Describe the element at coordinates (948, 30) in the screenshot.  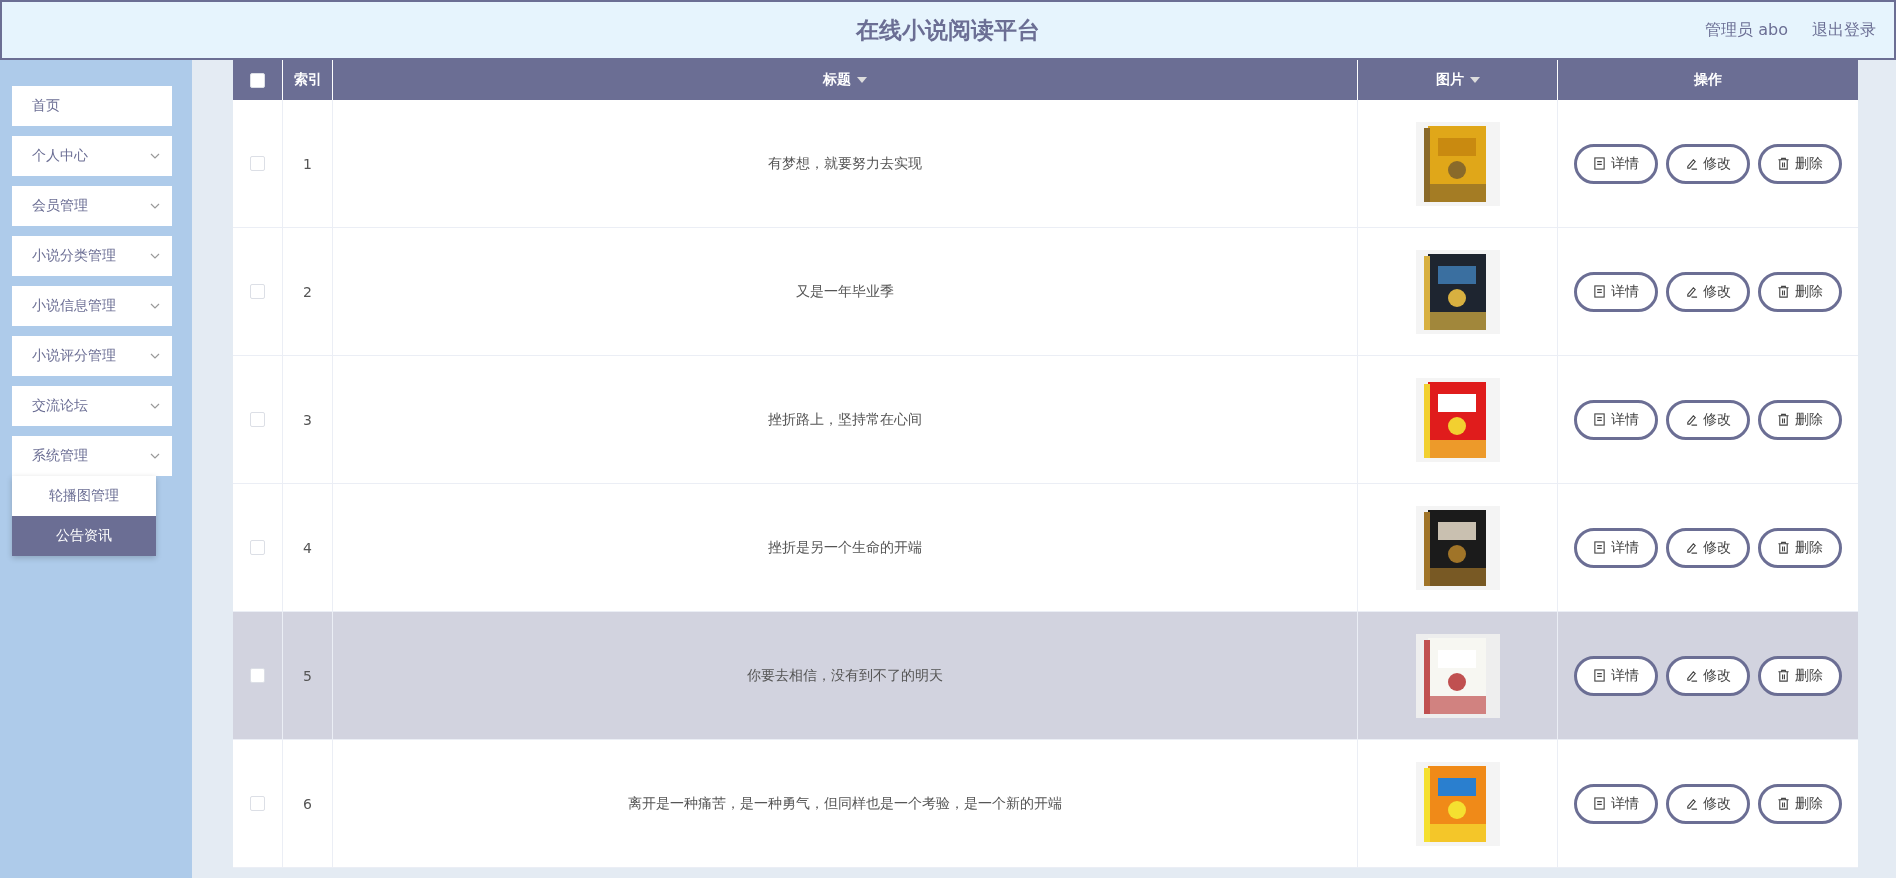
I see `site-title: 在线小说阅读平台` at that location.